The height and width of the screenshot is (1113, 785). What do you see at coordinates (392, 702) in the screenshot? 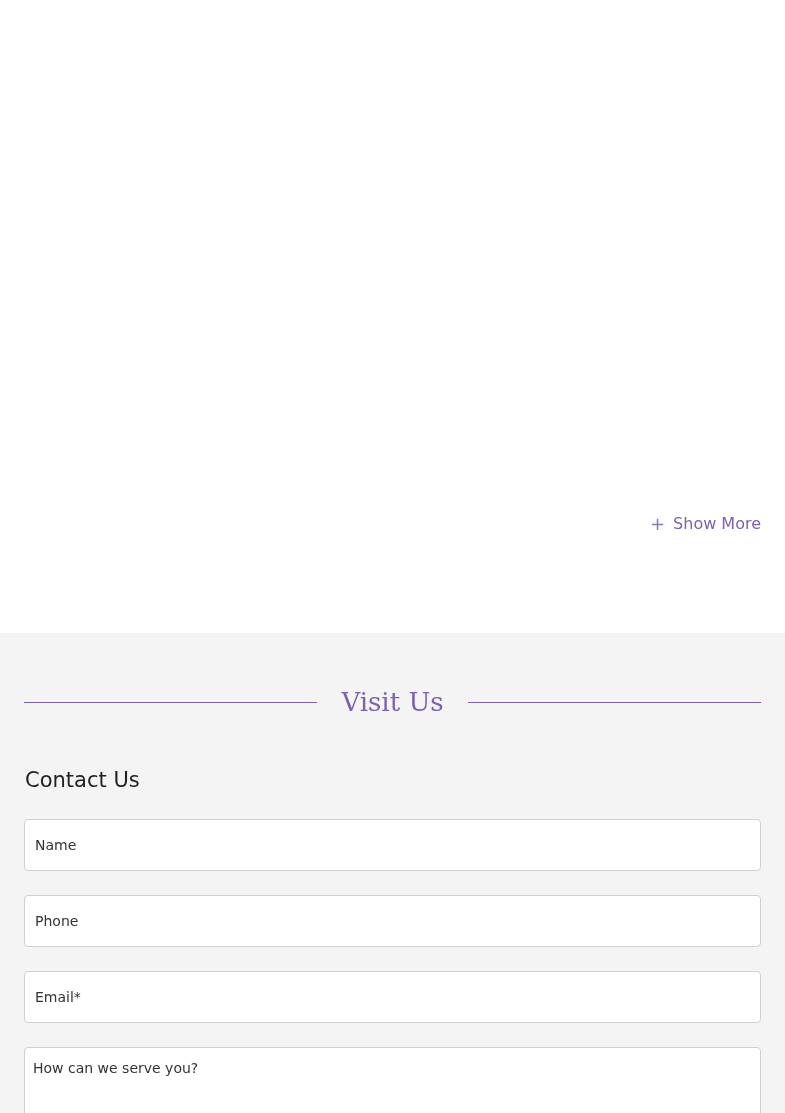
I see `section-title: Visit Us` at bounding box center [392, 702].